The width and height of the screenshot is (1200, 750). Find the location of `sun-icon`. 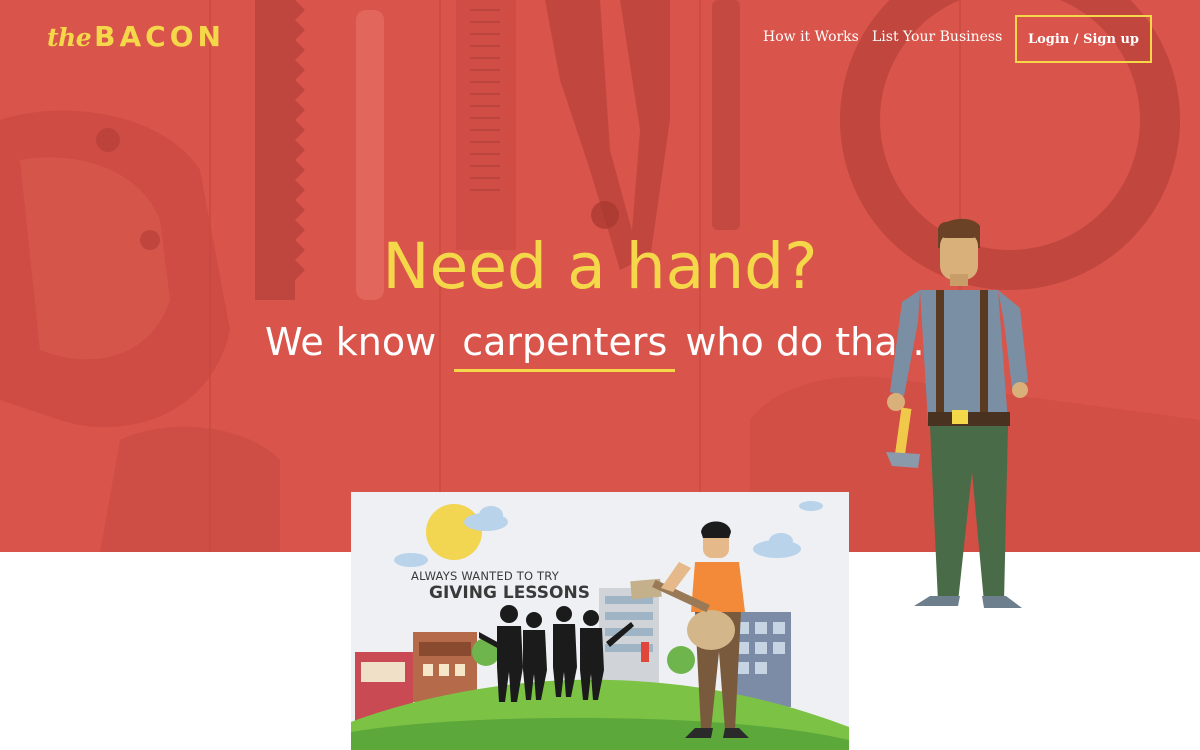

sun-icon is located at coordinates (454, 532).